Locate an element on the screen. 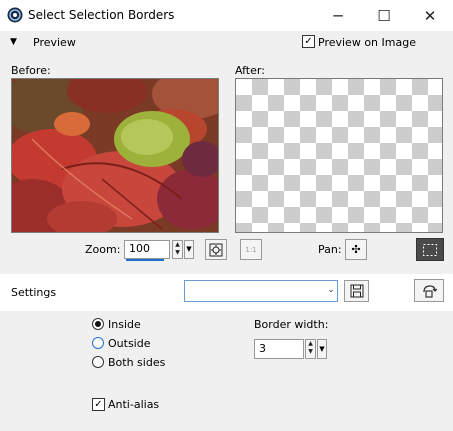  maximize-button: ☐ is located at coordinates (384, 15).